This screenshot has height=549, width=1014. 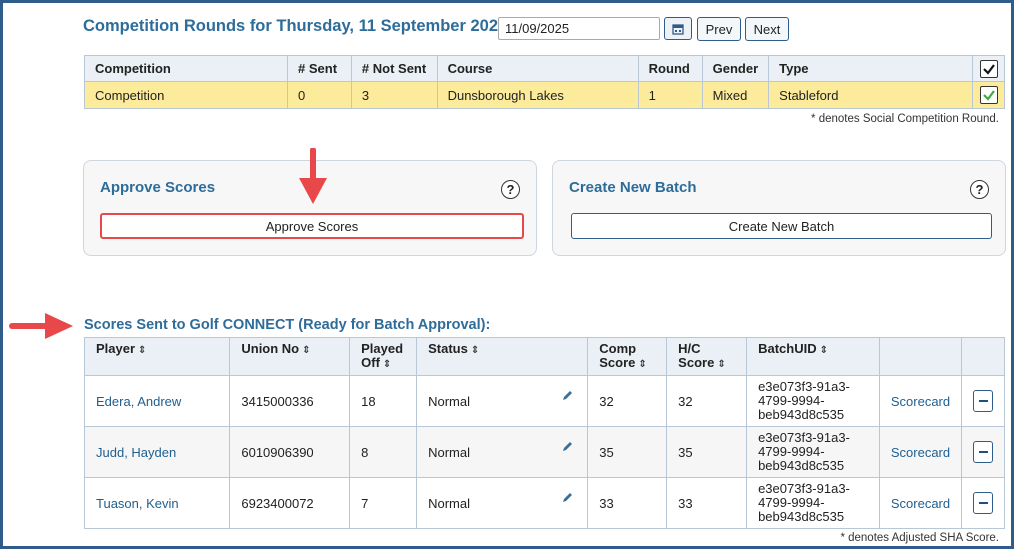 I want to click on player-link: Judd, Hayden, so click(x=136, y=452).